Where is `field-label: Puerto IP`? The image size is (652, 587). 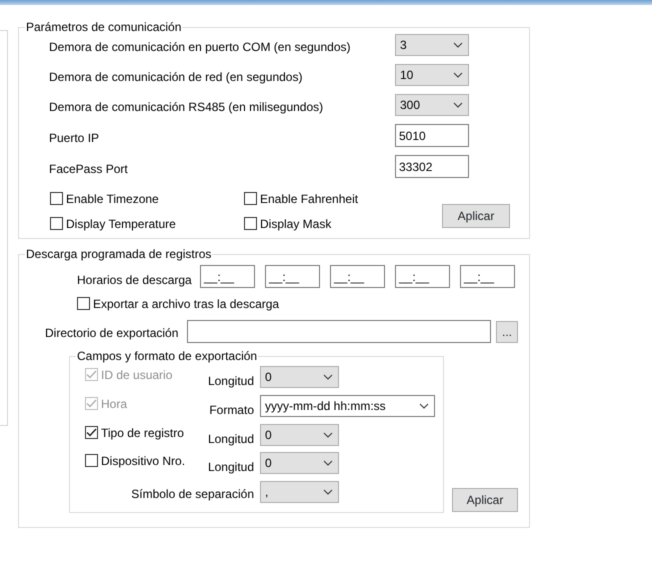
field-label: Puerto IP is located at coordinates (74, 137).